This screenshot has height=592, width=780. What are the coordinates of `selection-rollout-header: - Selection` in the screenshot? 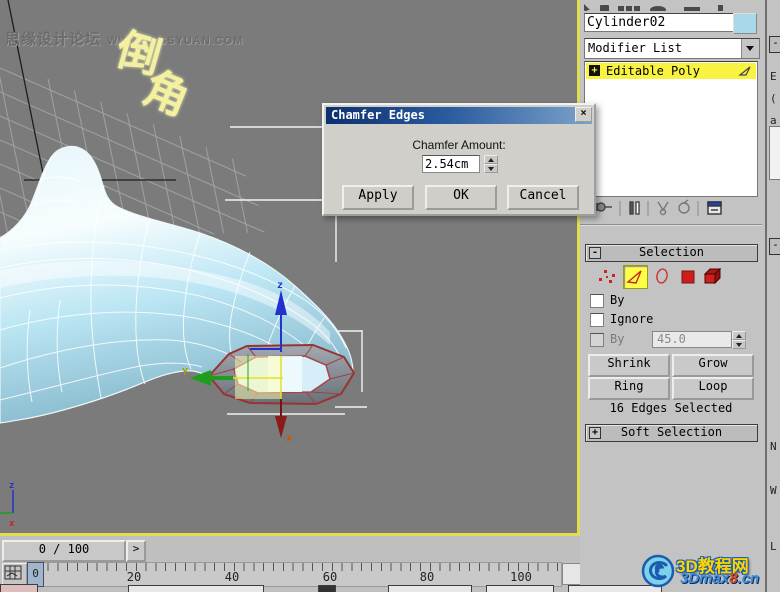 It's located at (671, 253).